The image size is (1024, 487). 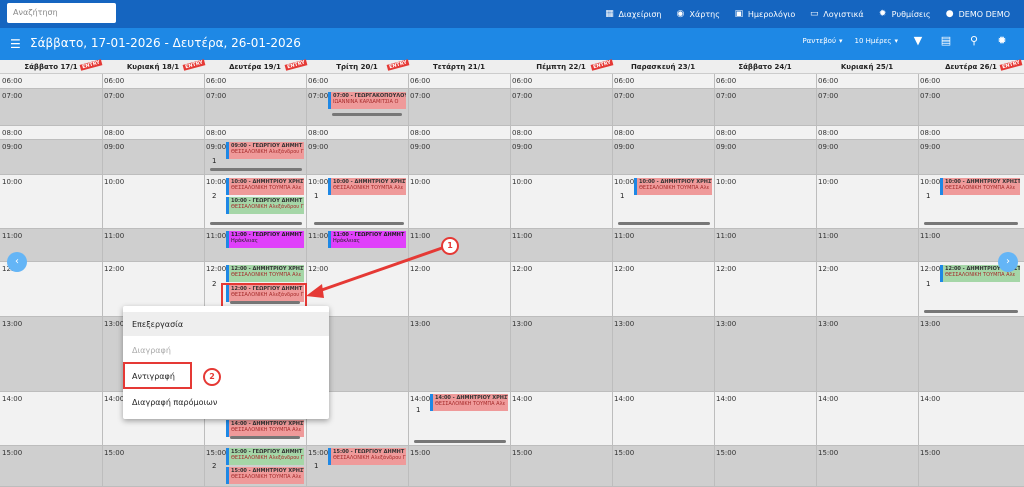 I want to click on callout-badge-1: 1, so click(x=450, y=246).